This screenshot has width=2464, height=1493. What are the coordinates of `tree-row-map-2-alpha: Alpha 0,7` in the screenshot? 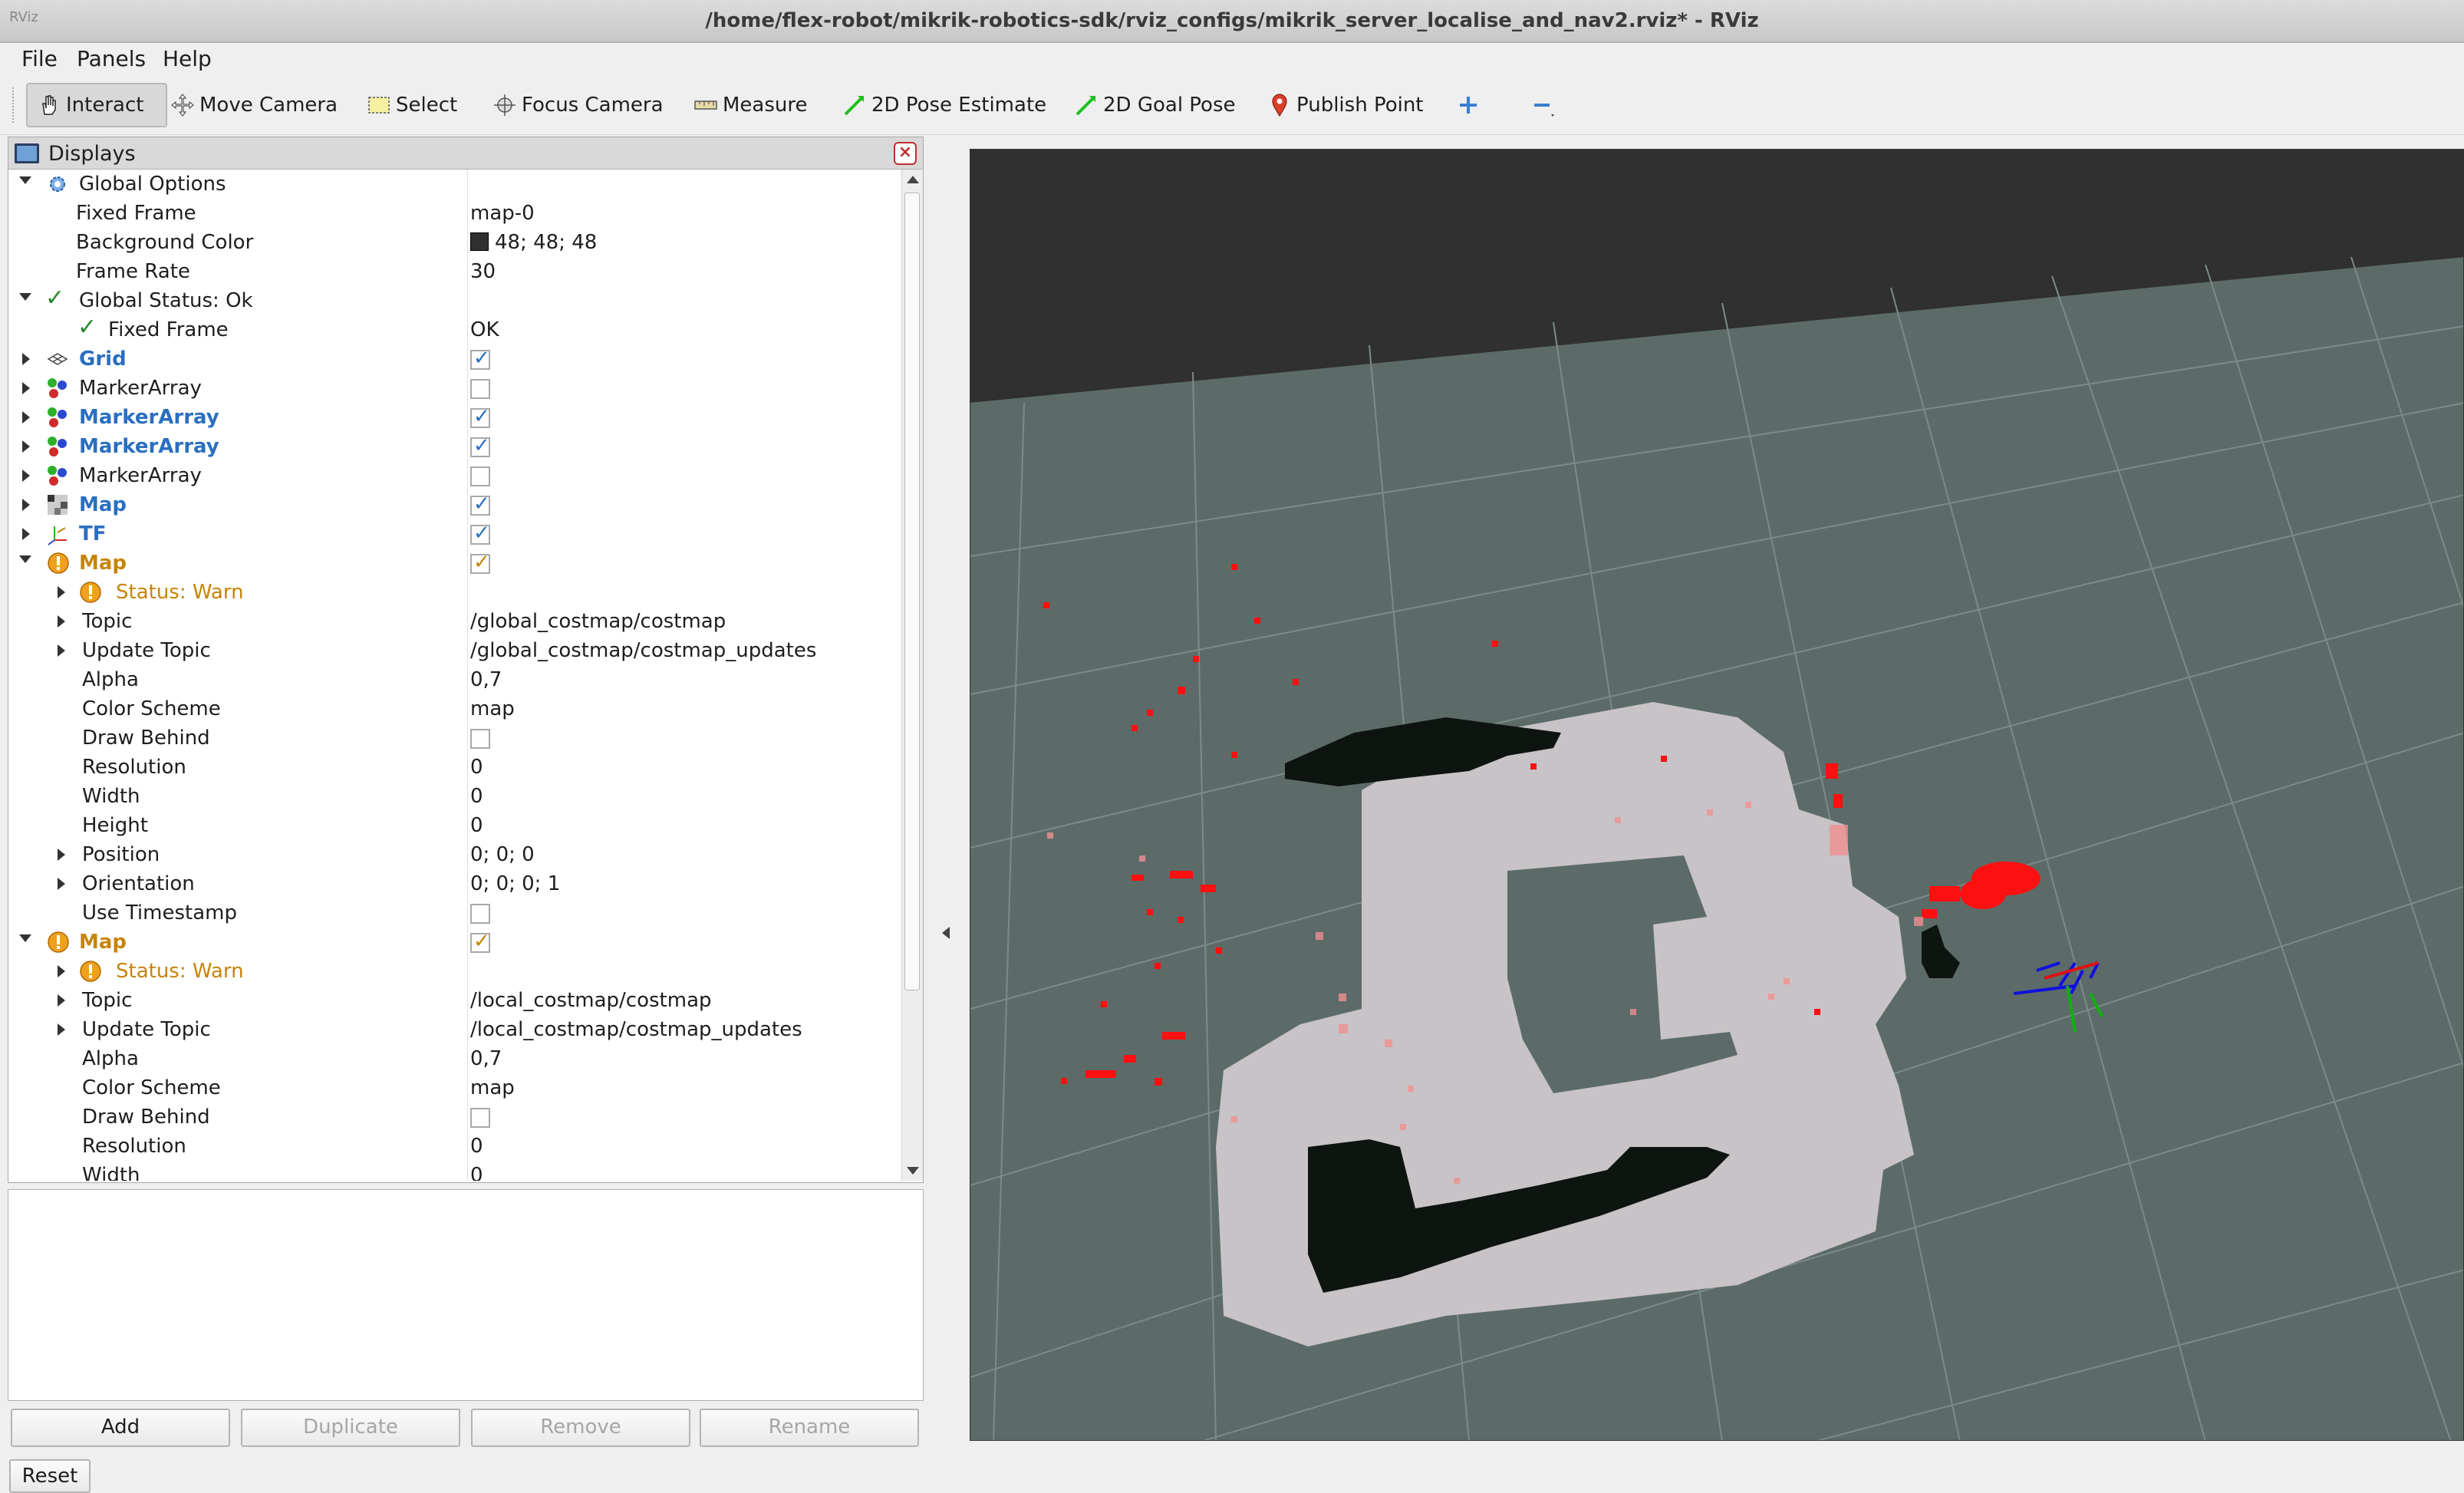 It's located at (454, 679).